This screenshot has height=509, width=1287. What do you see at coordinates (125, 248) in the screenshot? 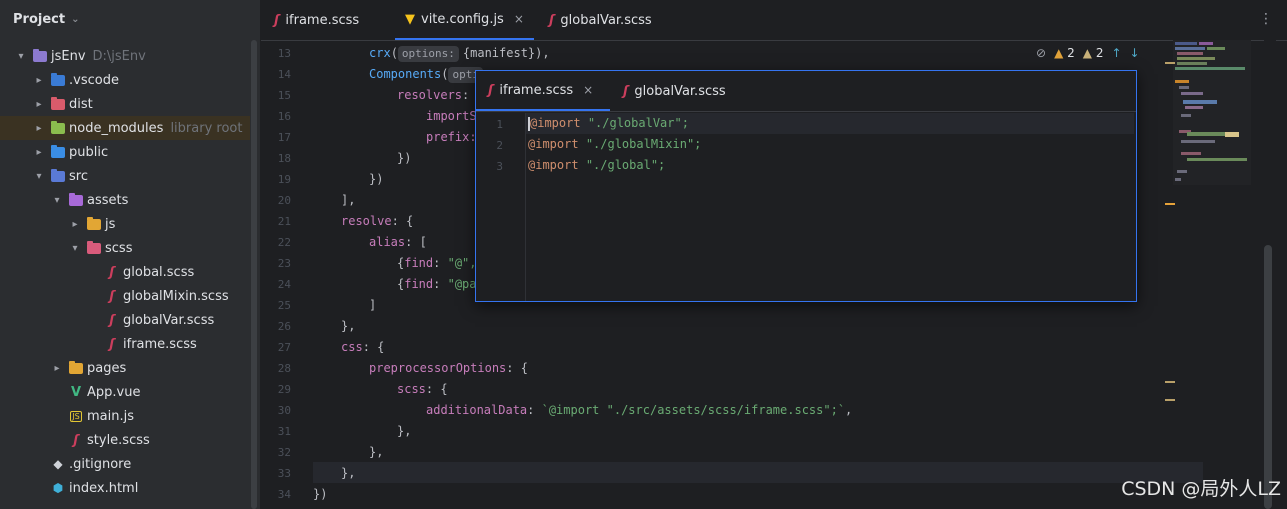
I see `tree-item-scss: ▾ scss` at bounding box center [125, 248].